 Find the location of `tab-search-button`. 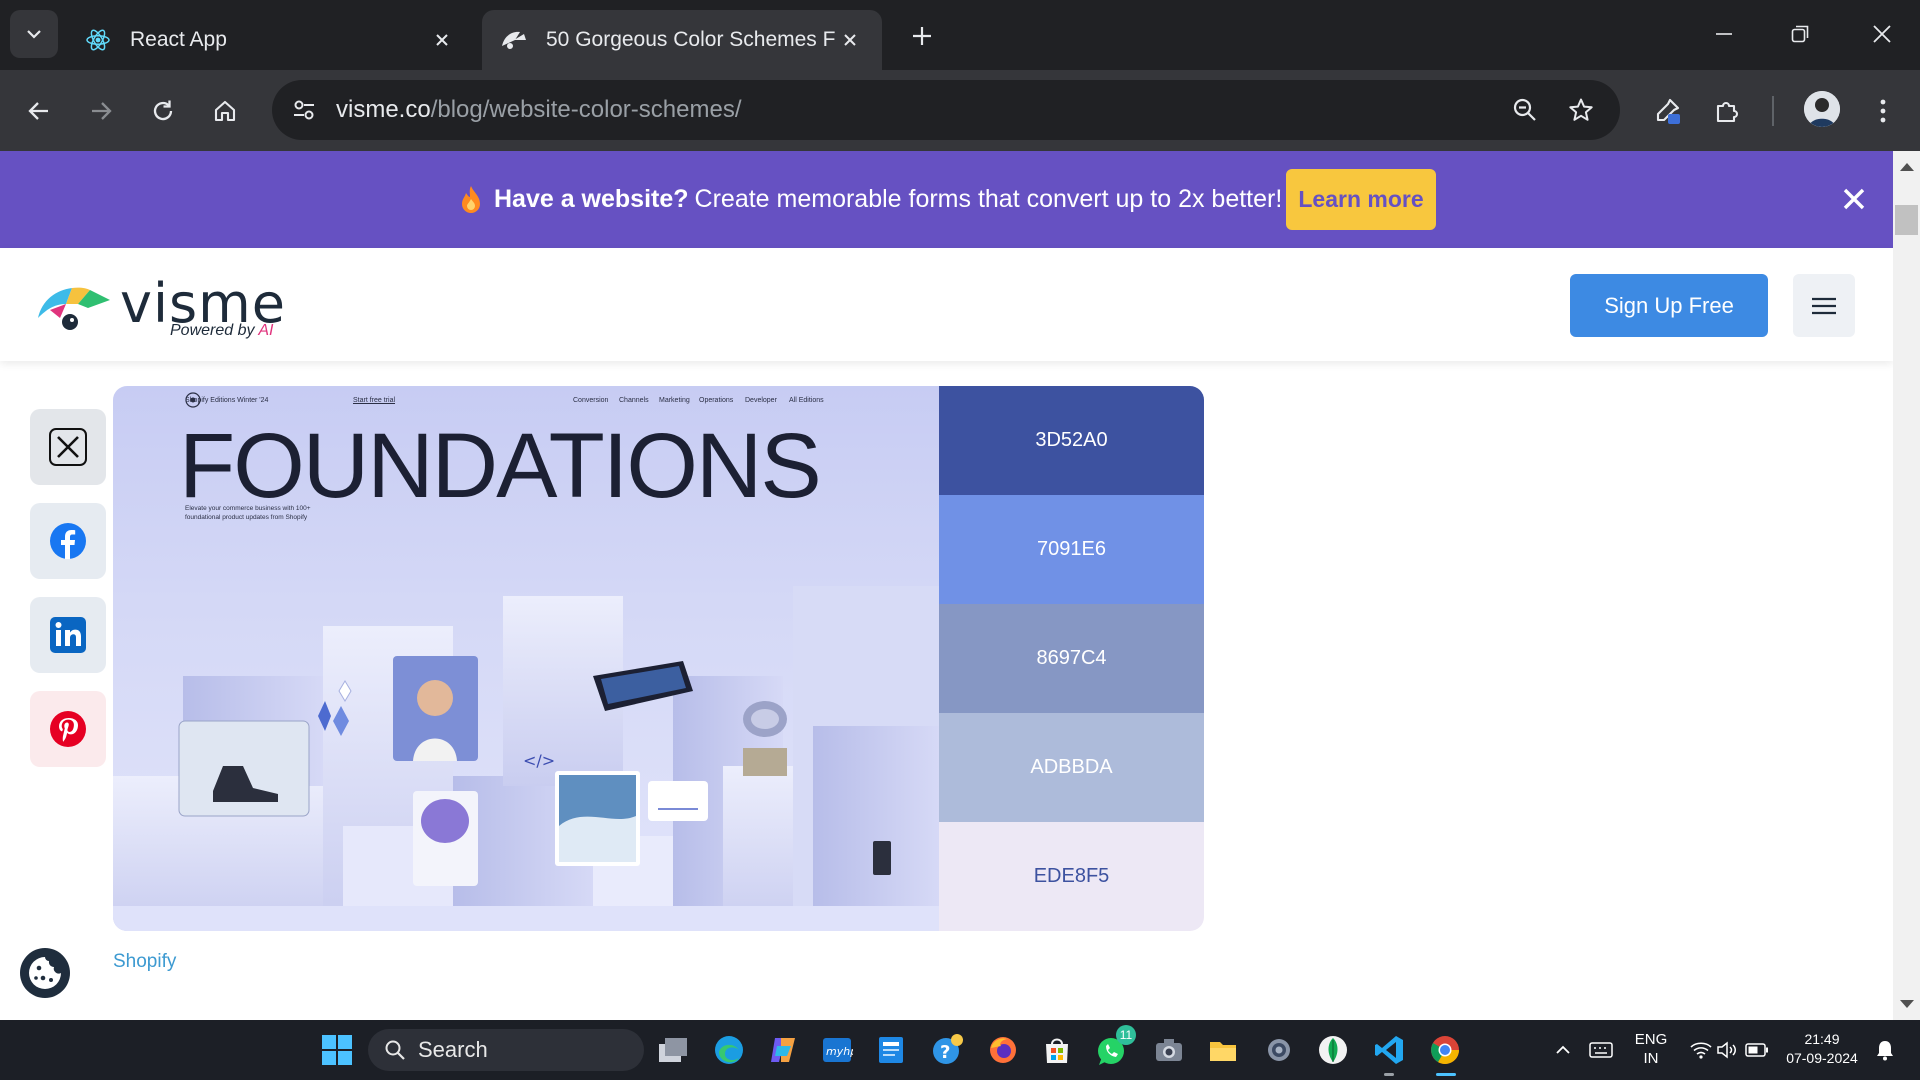

tab-search-button is located at coordinates (34, 34).